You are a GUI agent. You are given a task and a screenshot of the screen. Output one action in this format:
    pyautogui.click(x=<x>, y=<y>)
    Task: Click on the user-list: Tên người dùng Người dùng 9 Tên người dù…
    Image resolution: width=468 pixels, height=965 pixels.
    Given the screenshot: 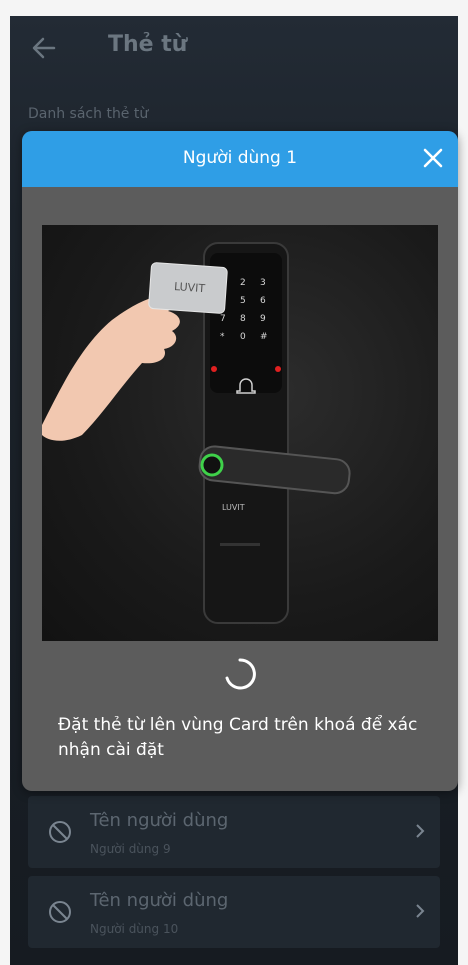 What is the action you would take?
    pyautogui.click(x=234, y=876)
    